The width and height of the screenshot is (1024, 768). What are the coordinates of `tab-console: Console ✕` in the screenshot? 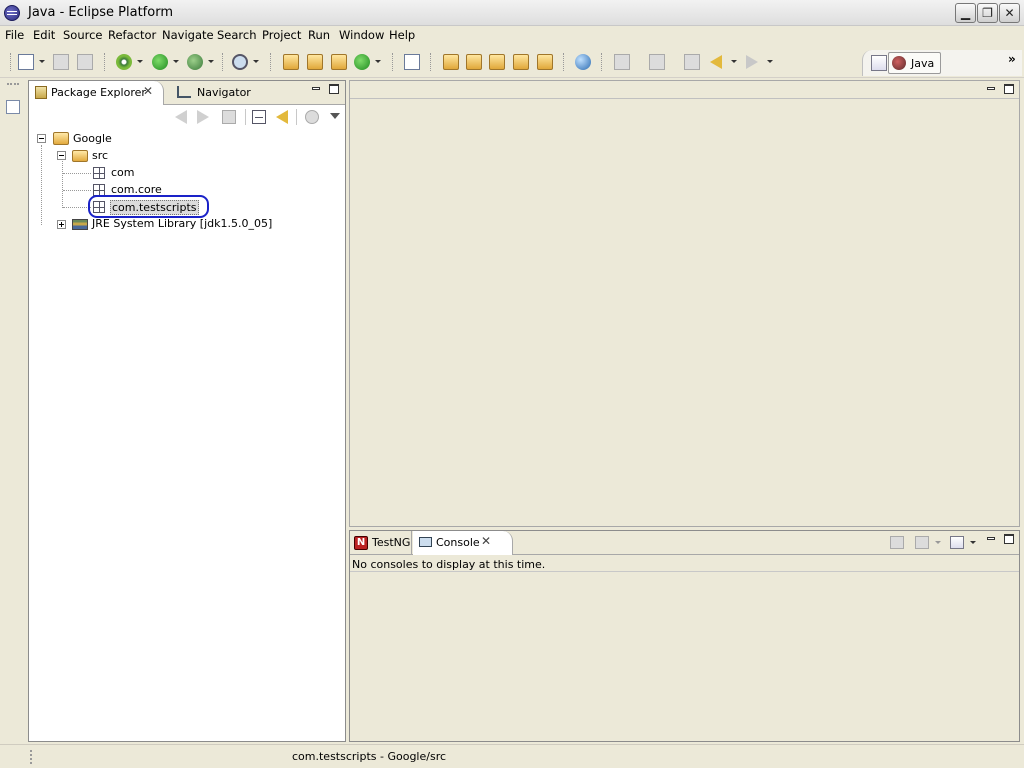 It's located at (463, 543).